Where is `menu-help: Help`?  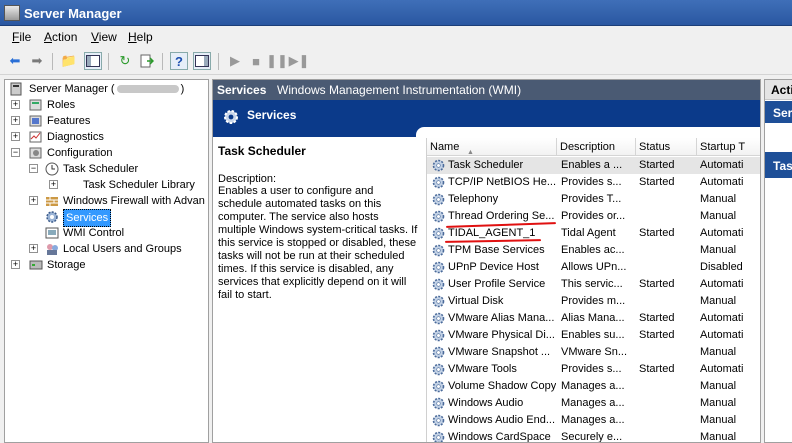
menu-help: Help is located at coordinates (140, 37).